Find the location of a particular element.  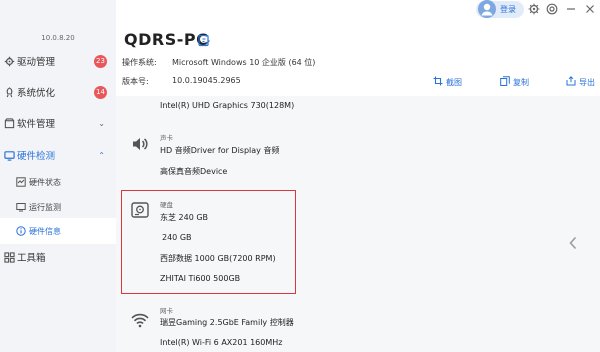

category-label: 声卡 is located at coordinates (166, 138).